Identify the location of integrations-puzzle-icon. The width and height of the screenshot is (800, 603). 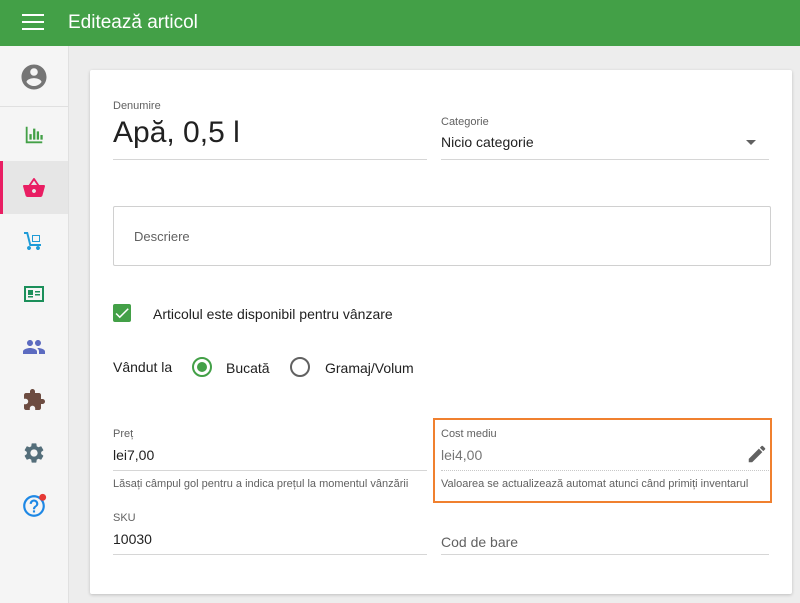
(34, 399).